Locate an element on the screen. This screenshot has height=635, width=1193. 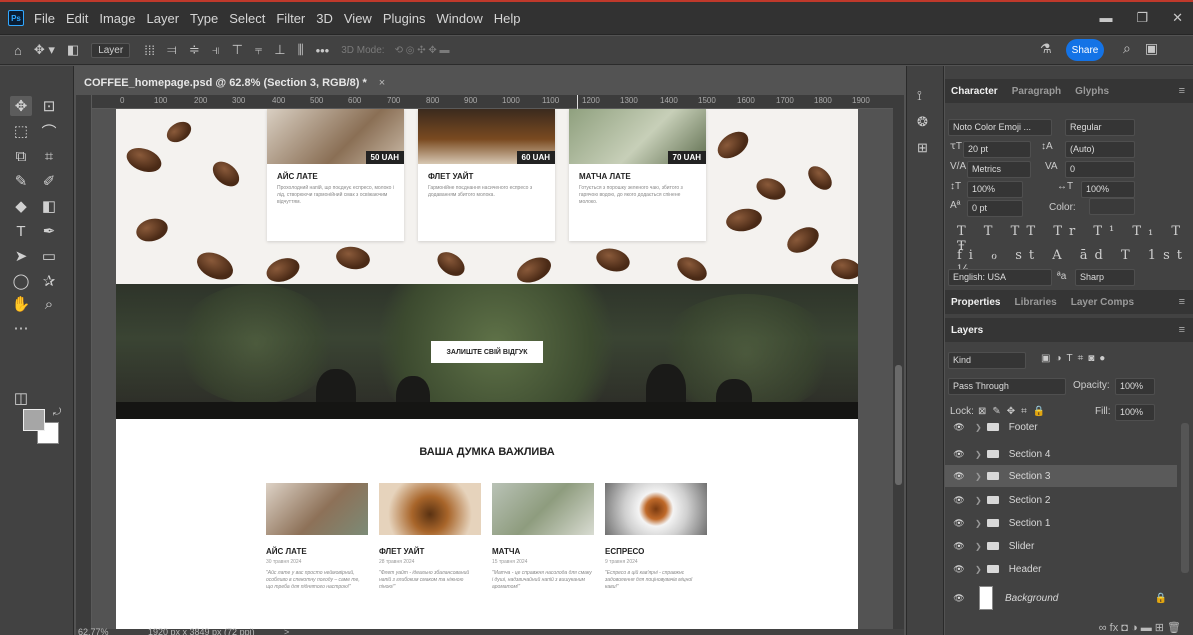
layer-filter-kind: Kind is located at coordinates (987, 360).